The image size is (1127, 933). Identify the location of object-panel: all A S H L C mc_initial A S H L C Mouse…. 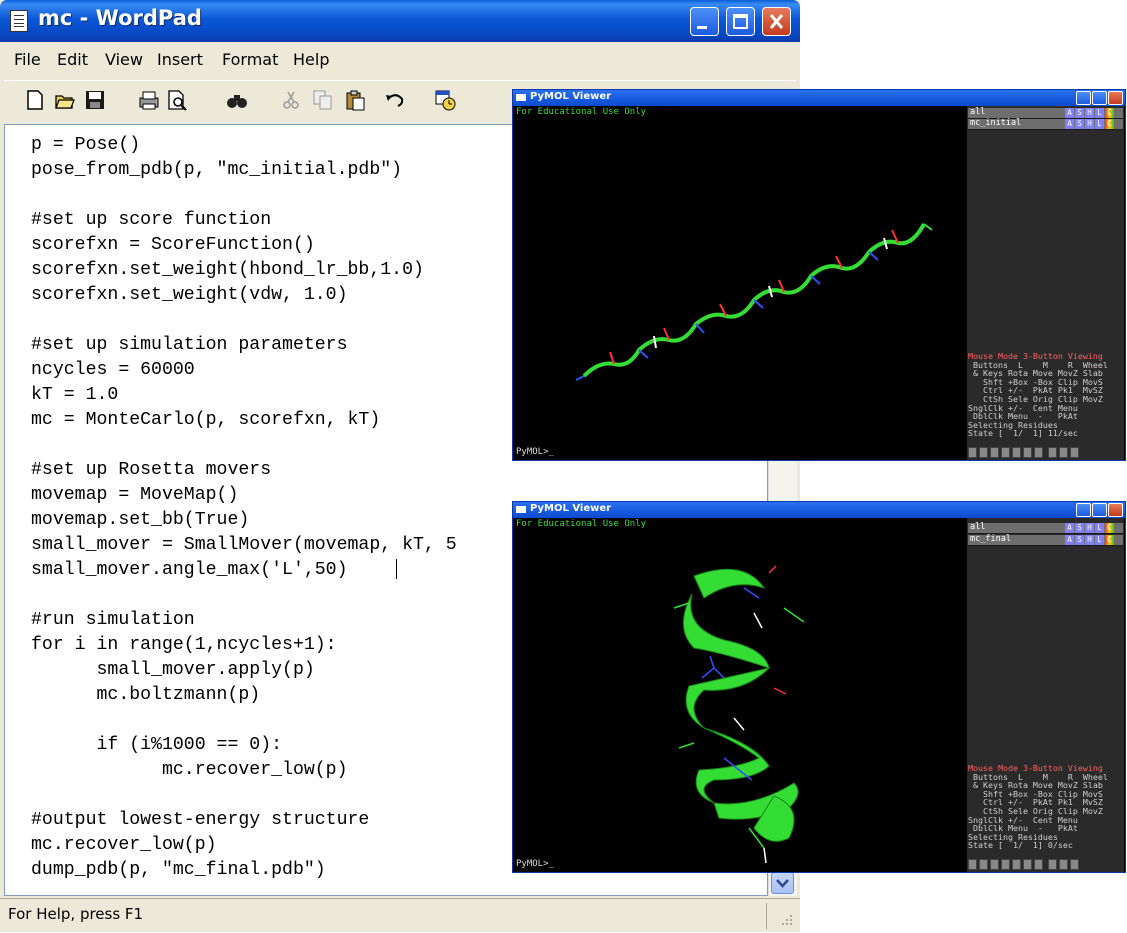
(1045, 283).